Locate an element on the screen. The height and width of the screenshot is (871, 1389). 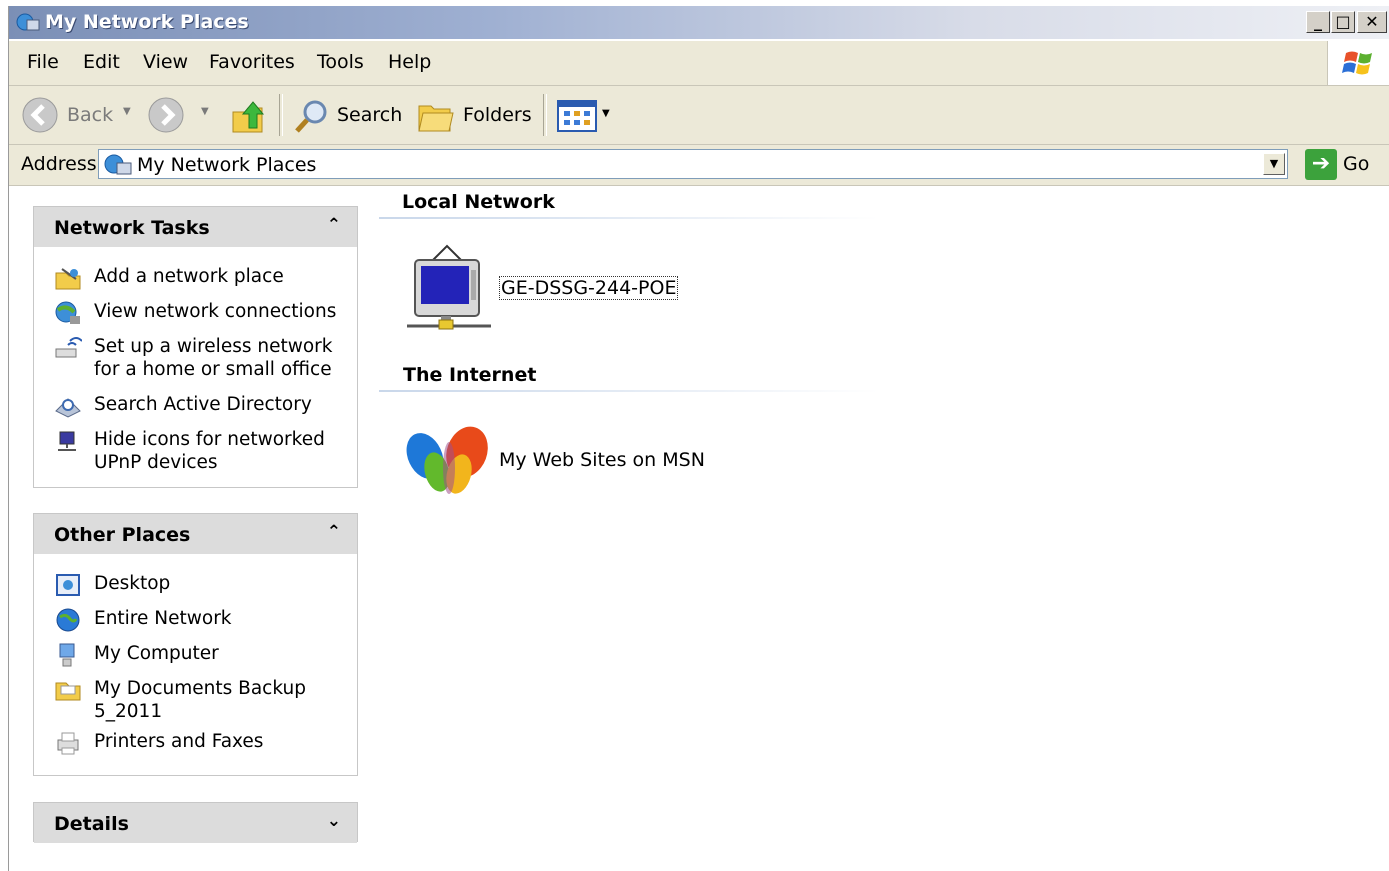
address-bar: Address My Network Places ▼ ➔ Go is located at coordinates (699, 165).